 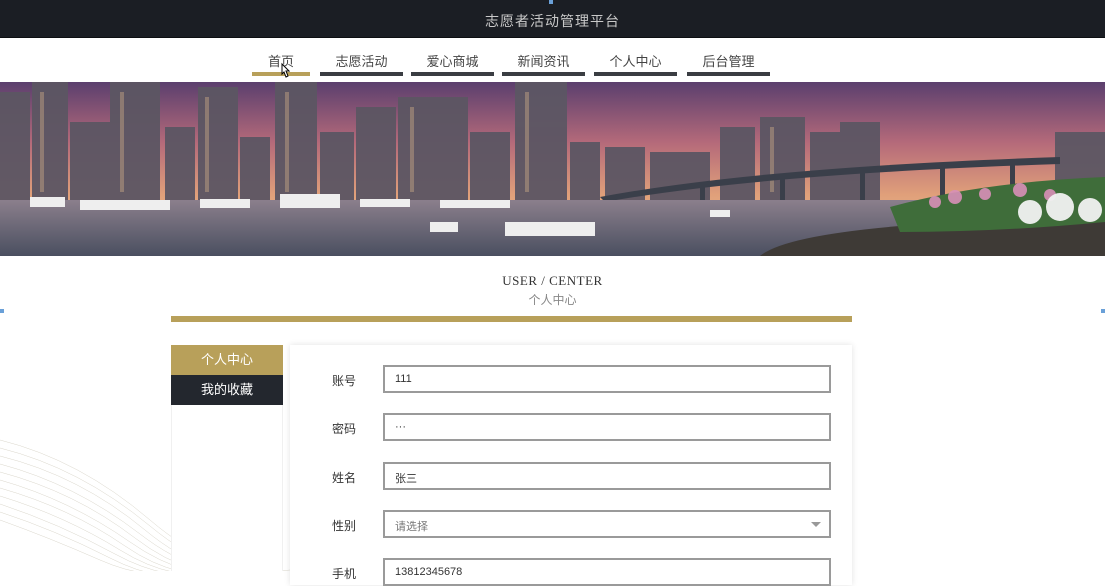 What do you see at coordinates (227, 390) in the screenshot?
I see `sidebar-item-favorites: 我的收藏` at bounding box center [227, 390].